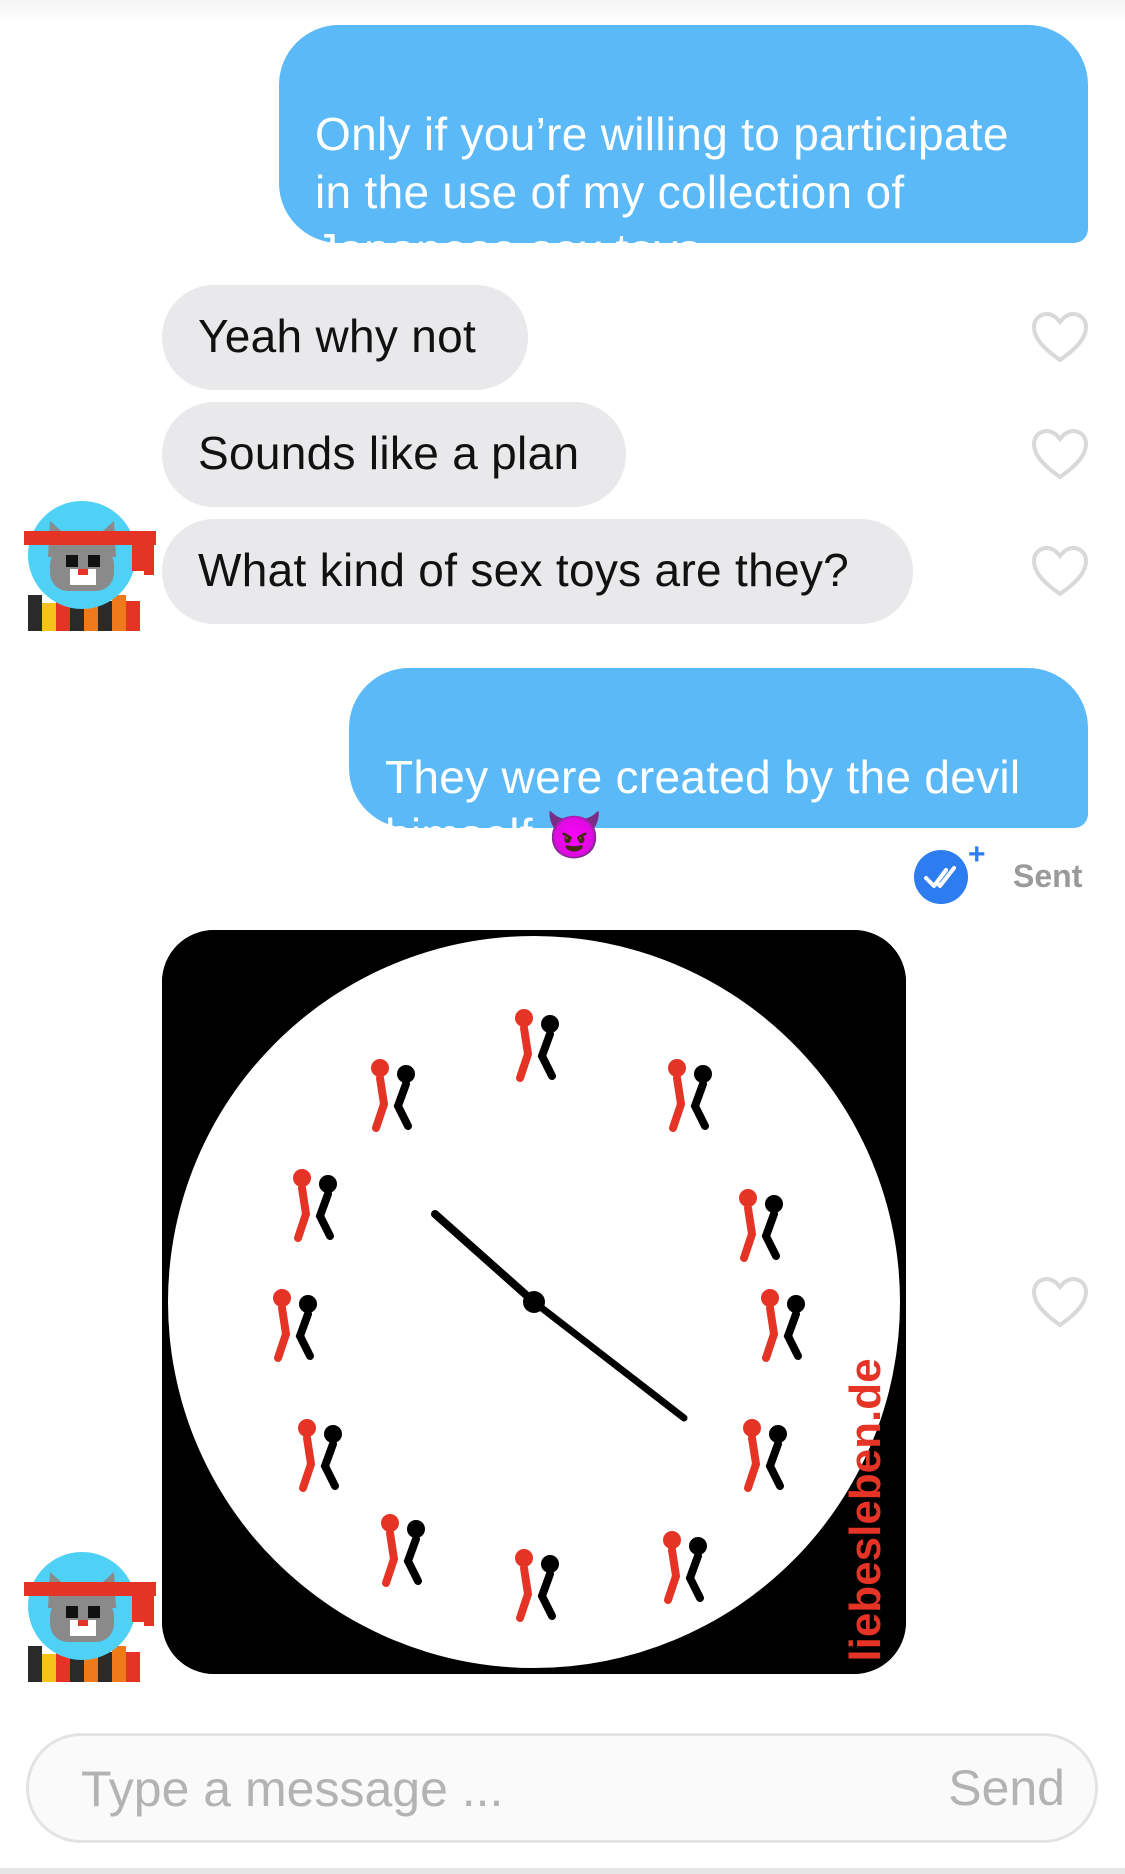 The image size is (1125, 1874). Describe the element at coordinates (1006, 1788) in the screenshot. I see `send-button: Send` at that location.